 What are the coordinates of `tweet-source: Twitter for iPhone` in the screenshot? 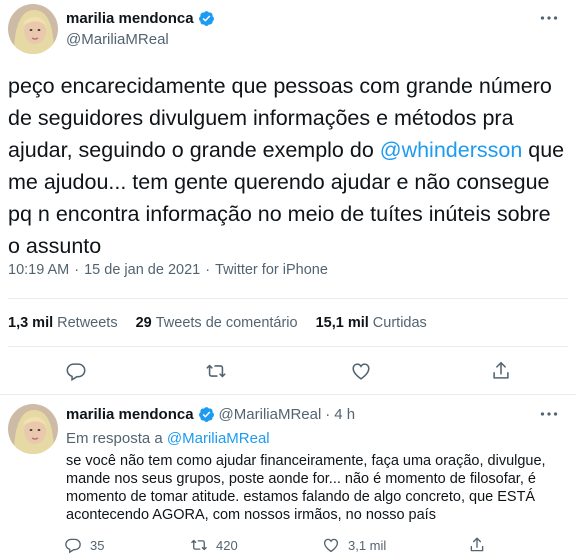 It's located at (271, 270).